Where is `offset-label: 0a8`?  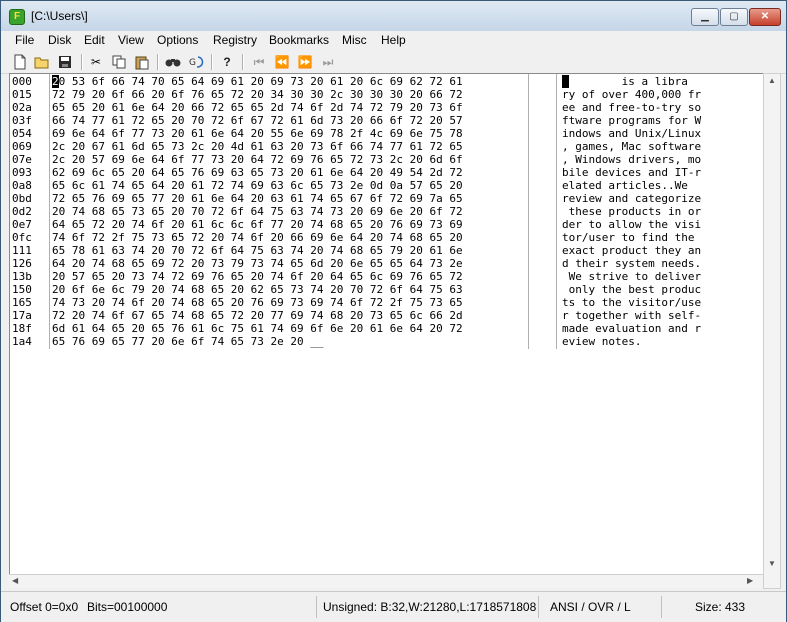
offset-label: 0a8 is located at coordinates (22, 185).